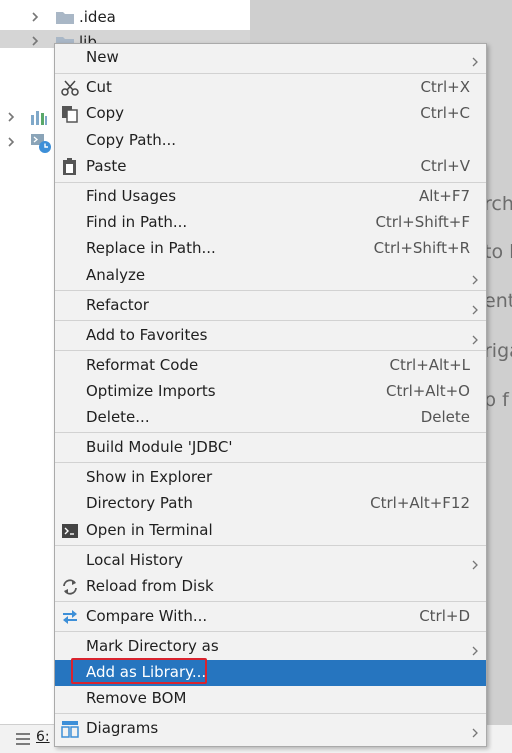  What do you see at coordinates (41, 145) in the screenshot?
I see `scratches-icon` at bounding box center [41, 145].